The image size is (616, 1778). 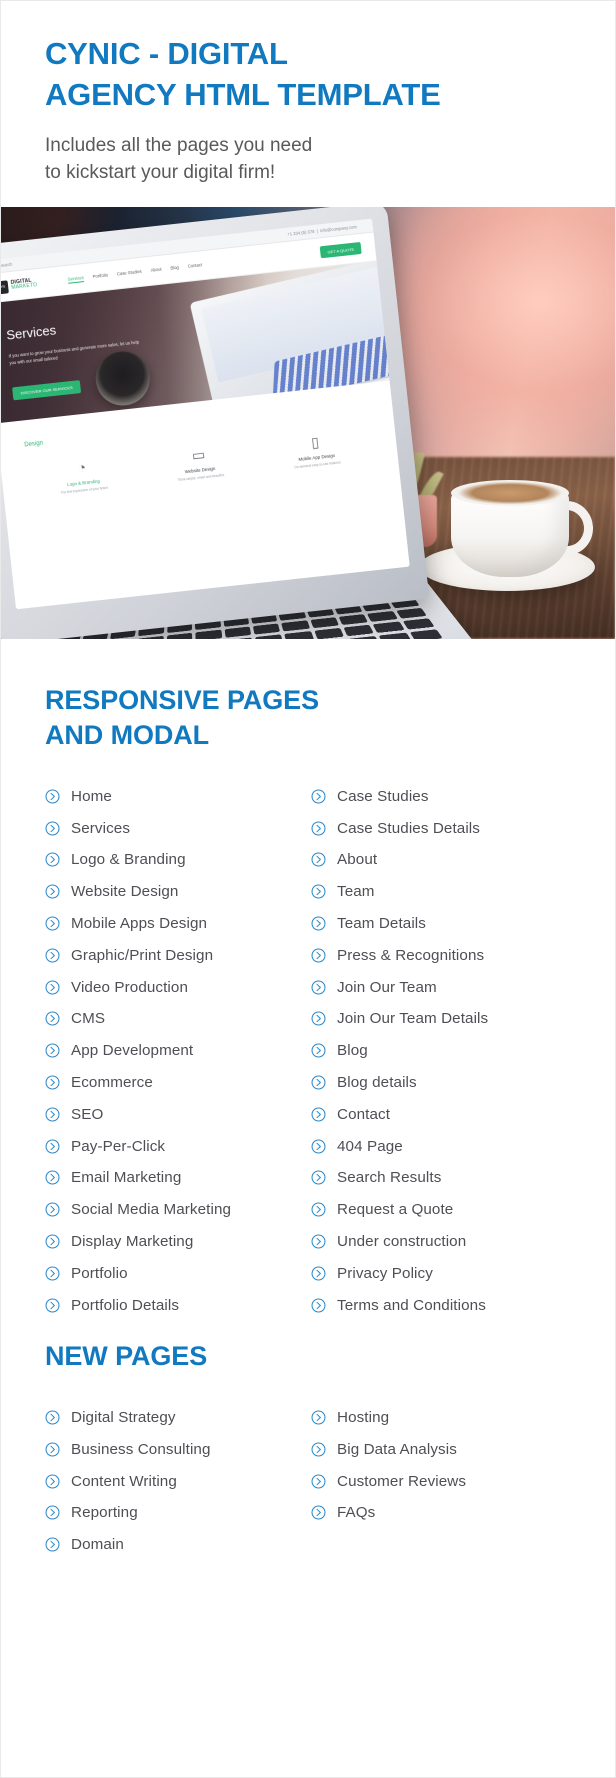 What do you see at coordinates (175, 1449) in the screenshot?
I see `new-page-item: Business Consulting` at bounding box center [175, 1449].